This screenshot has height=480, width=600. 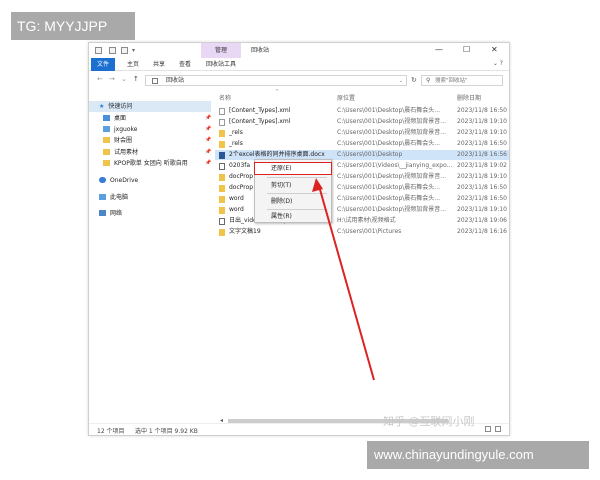 I want to click on cut-menu-item: 剪切(T), so click(x=293, y=185).